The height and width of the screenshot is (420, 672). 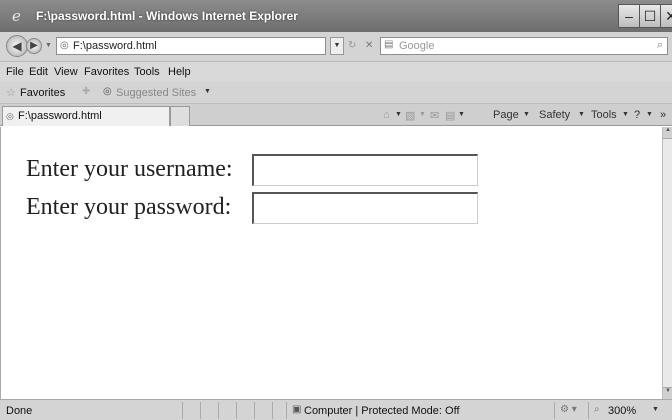 I want to click on menu-edit: Edit, so click(x=38, y=72).